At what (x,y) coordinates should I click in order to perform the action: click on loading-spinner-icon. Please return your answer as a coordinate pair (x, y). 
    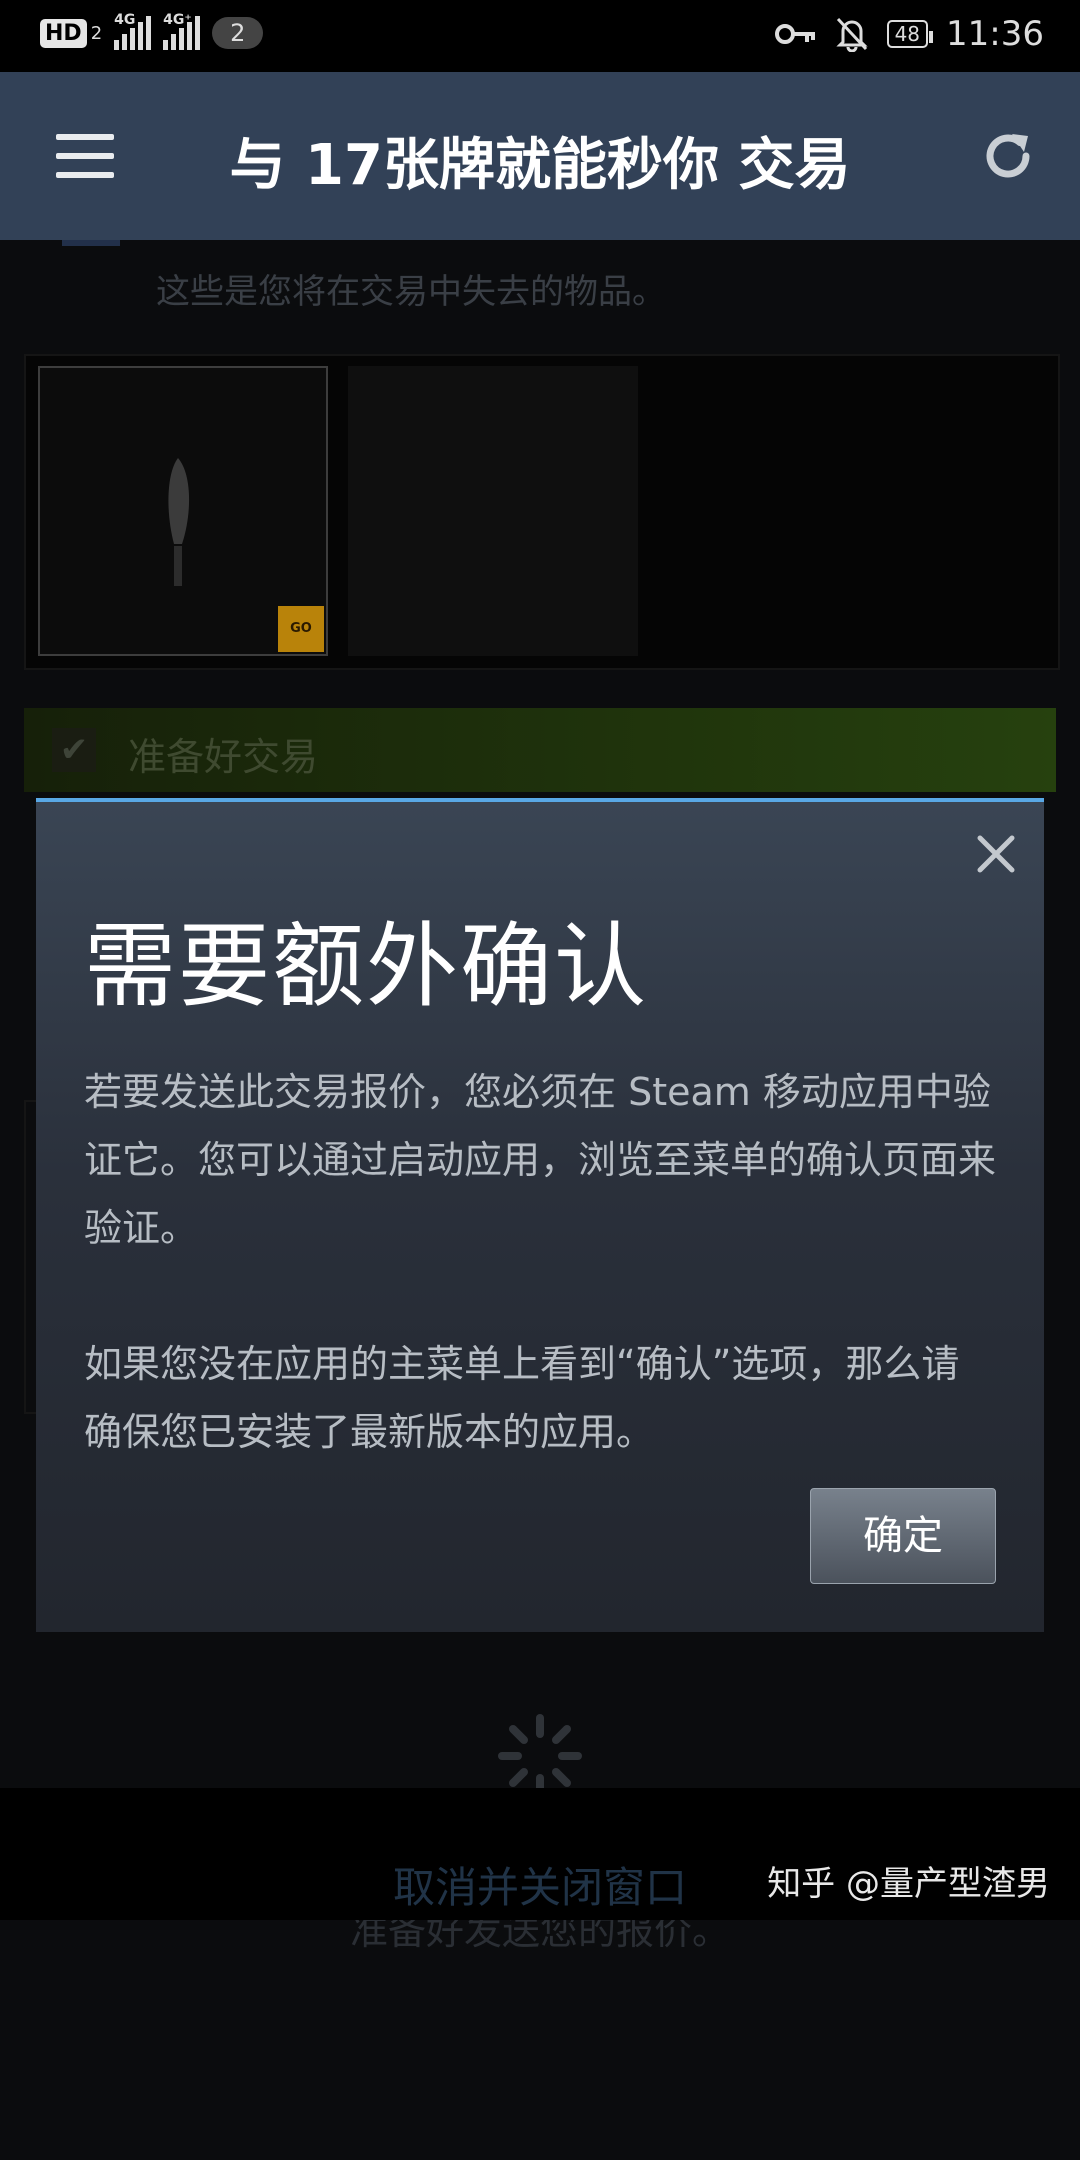
    Looking at the image, I should click on (540, 1756).